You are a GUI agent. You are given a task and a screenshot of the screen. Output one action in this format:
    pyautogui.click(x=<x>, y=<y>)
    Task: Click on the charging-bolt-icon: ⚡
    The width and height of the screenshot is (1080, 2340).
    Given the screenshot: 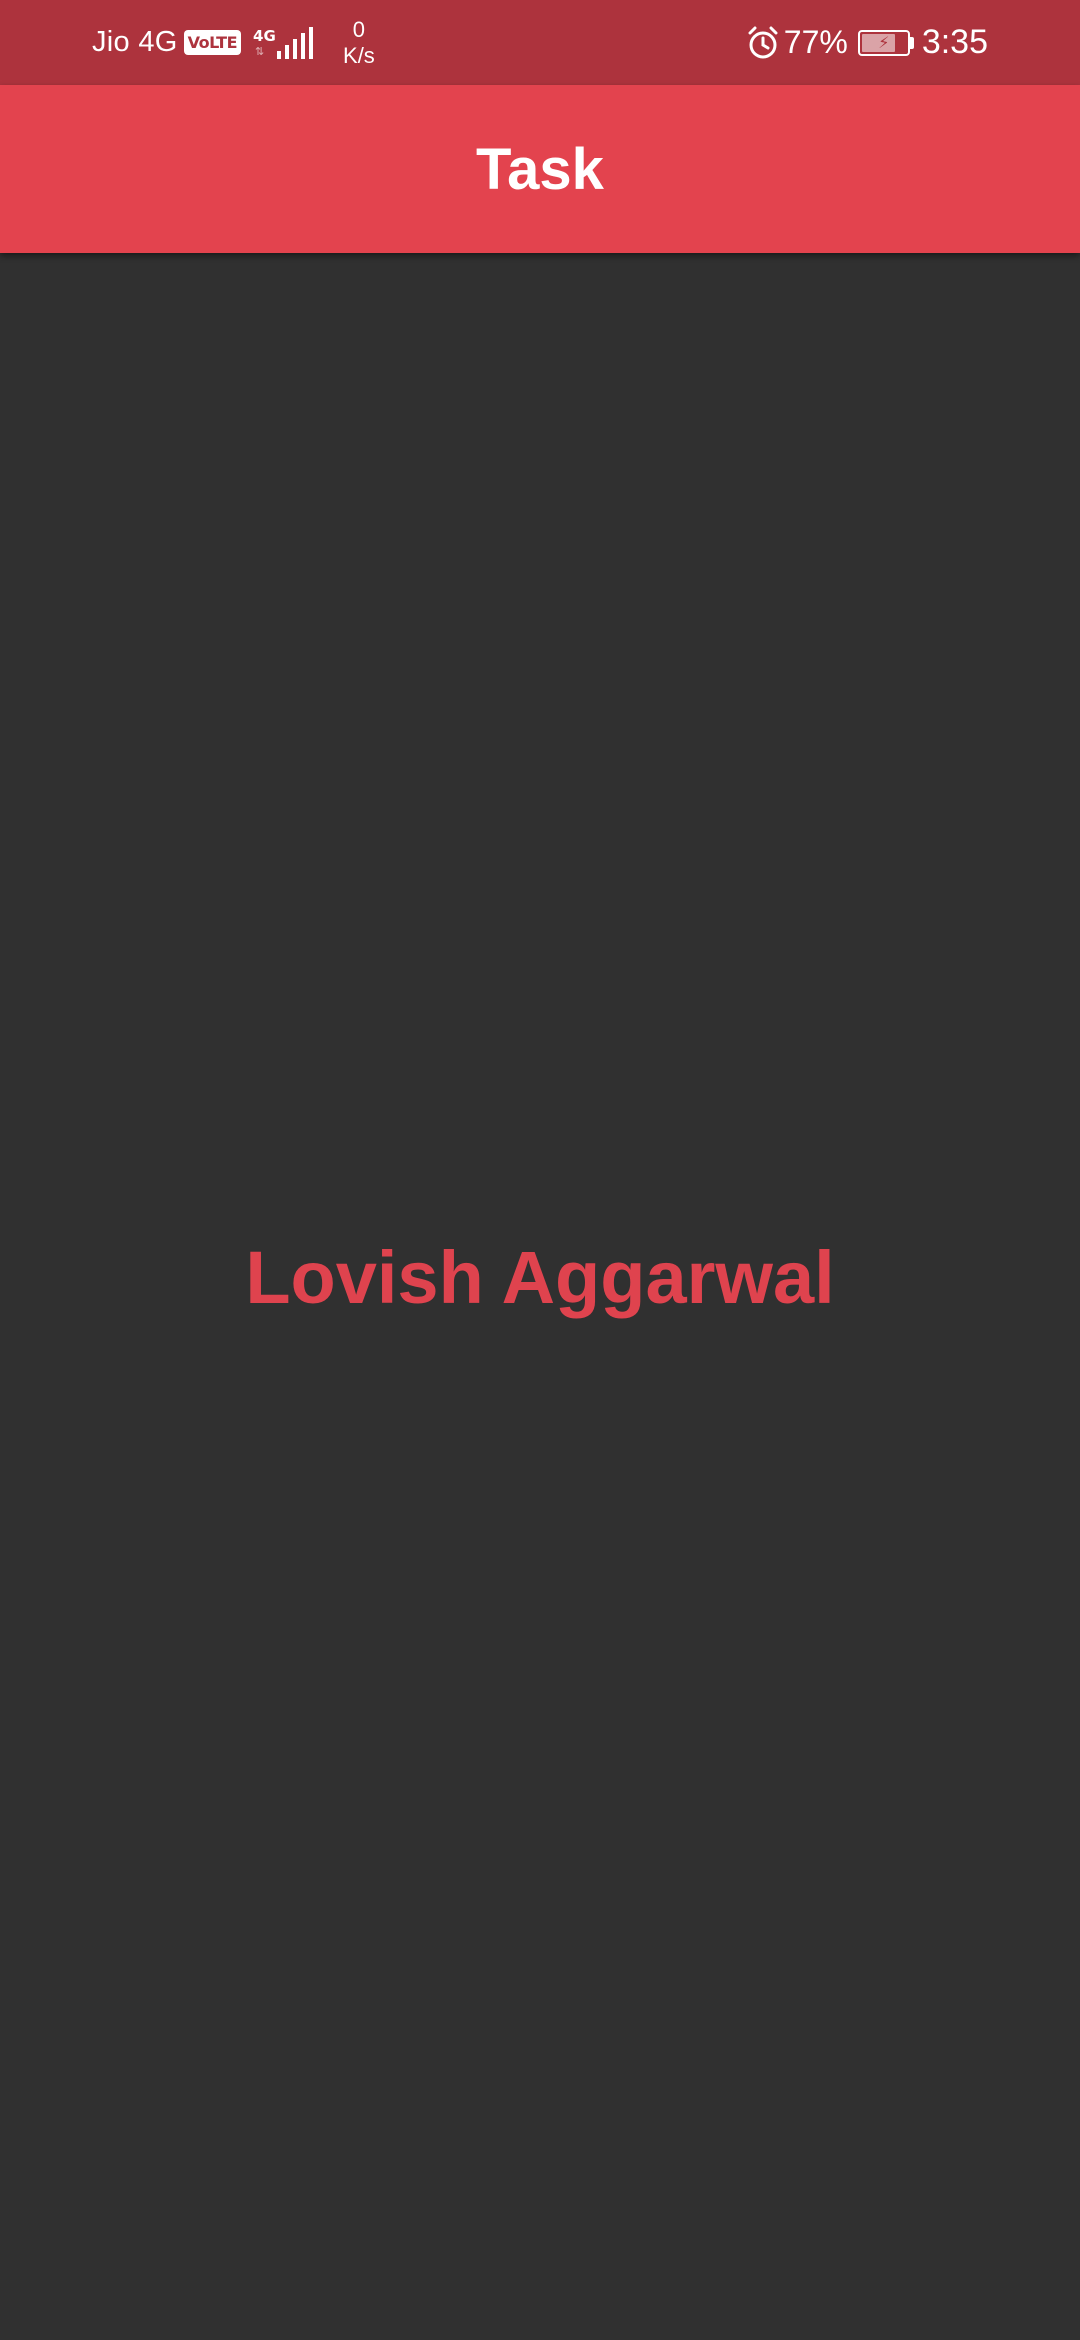 What is the action you would take?
    pyautogui.click(x=884, y=42)
    